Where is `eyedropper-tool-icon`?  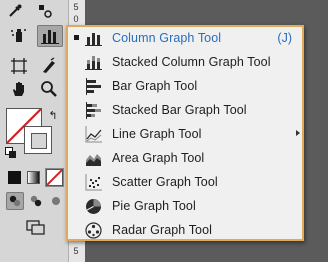 eyedropper-tool-icon is located at coordinates (15, 11).